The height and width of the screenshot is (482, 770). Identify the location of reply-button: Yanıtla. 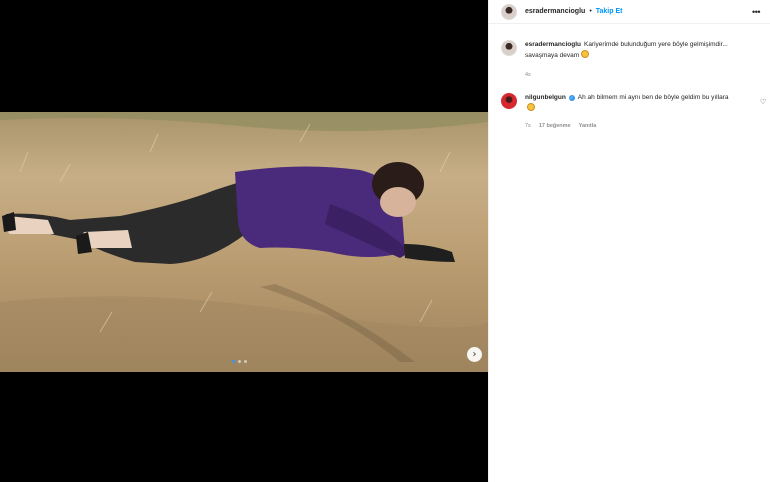
(588, 126).